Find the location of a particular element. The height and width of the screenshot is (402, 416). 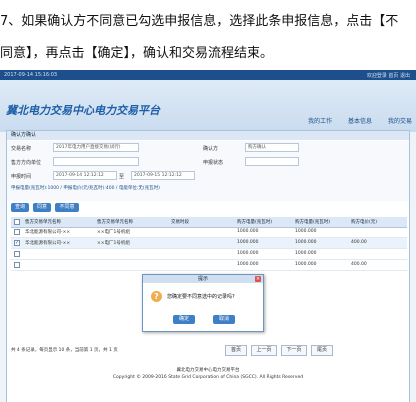

label-declare-status: 申报状态 is located at coordinates (213, 163).